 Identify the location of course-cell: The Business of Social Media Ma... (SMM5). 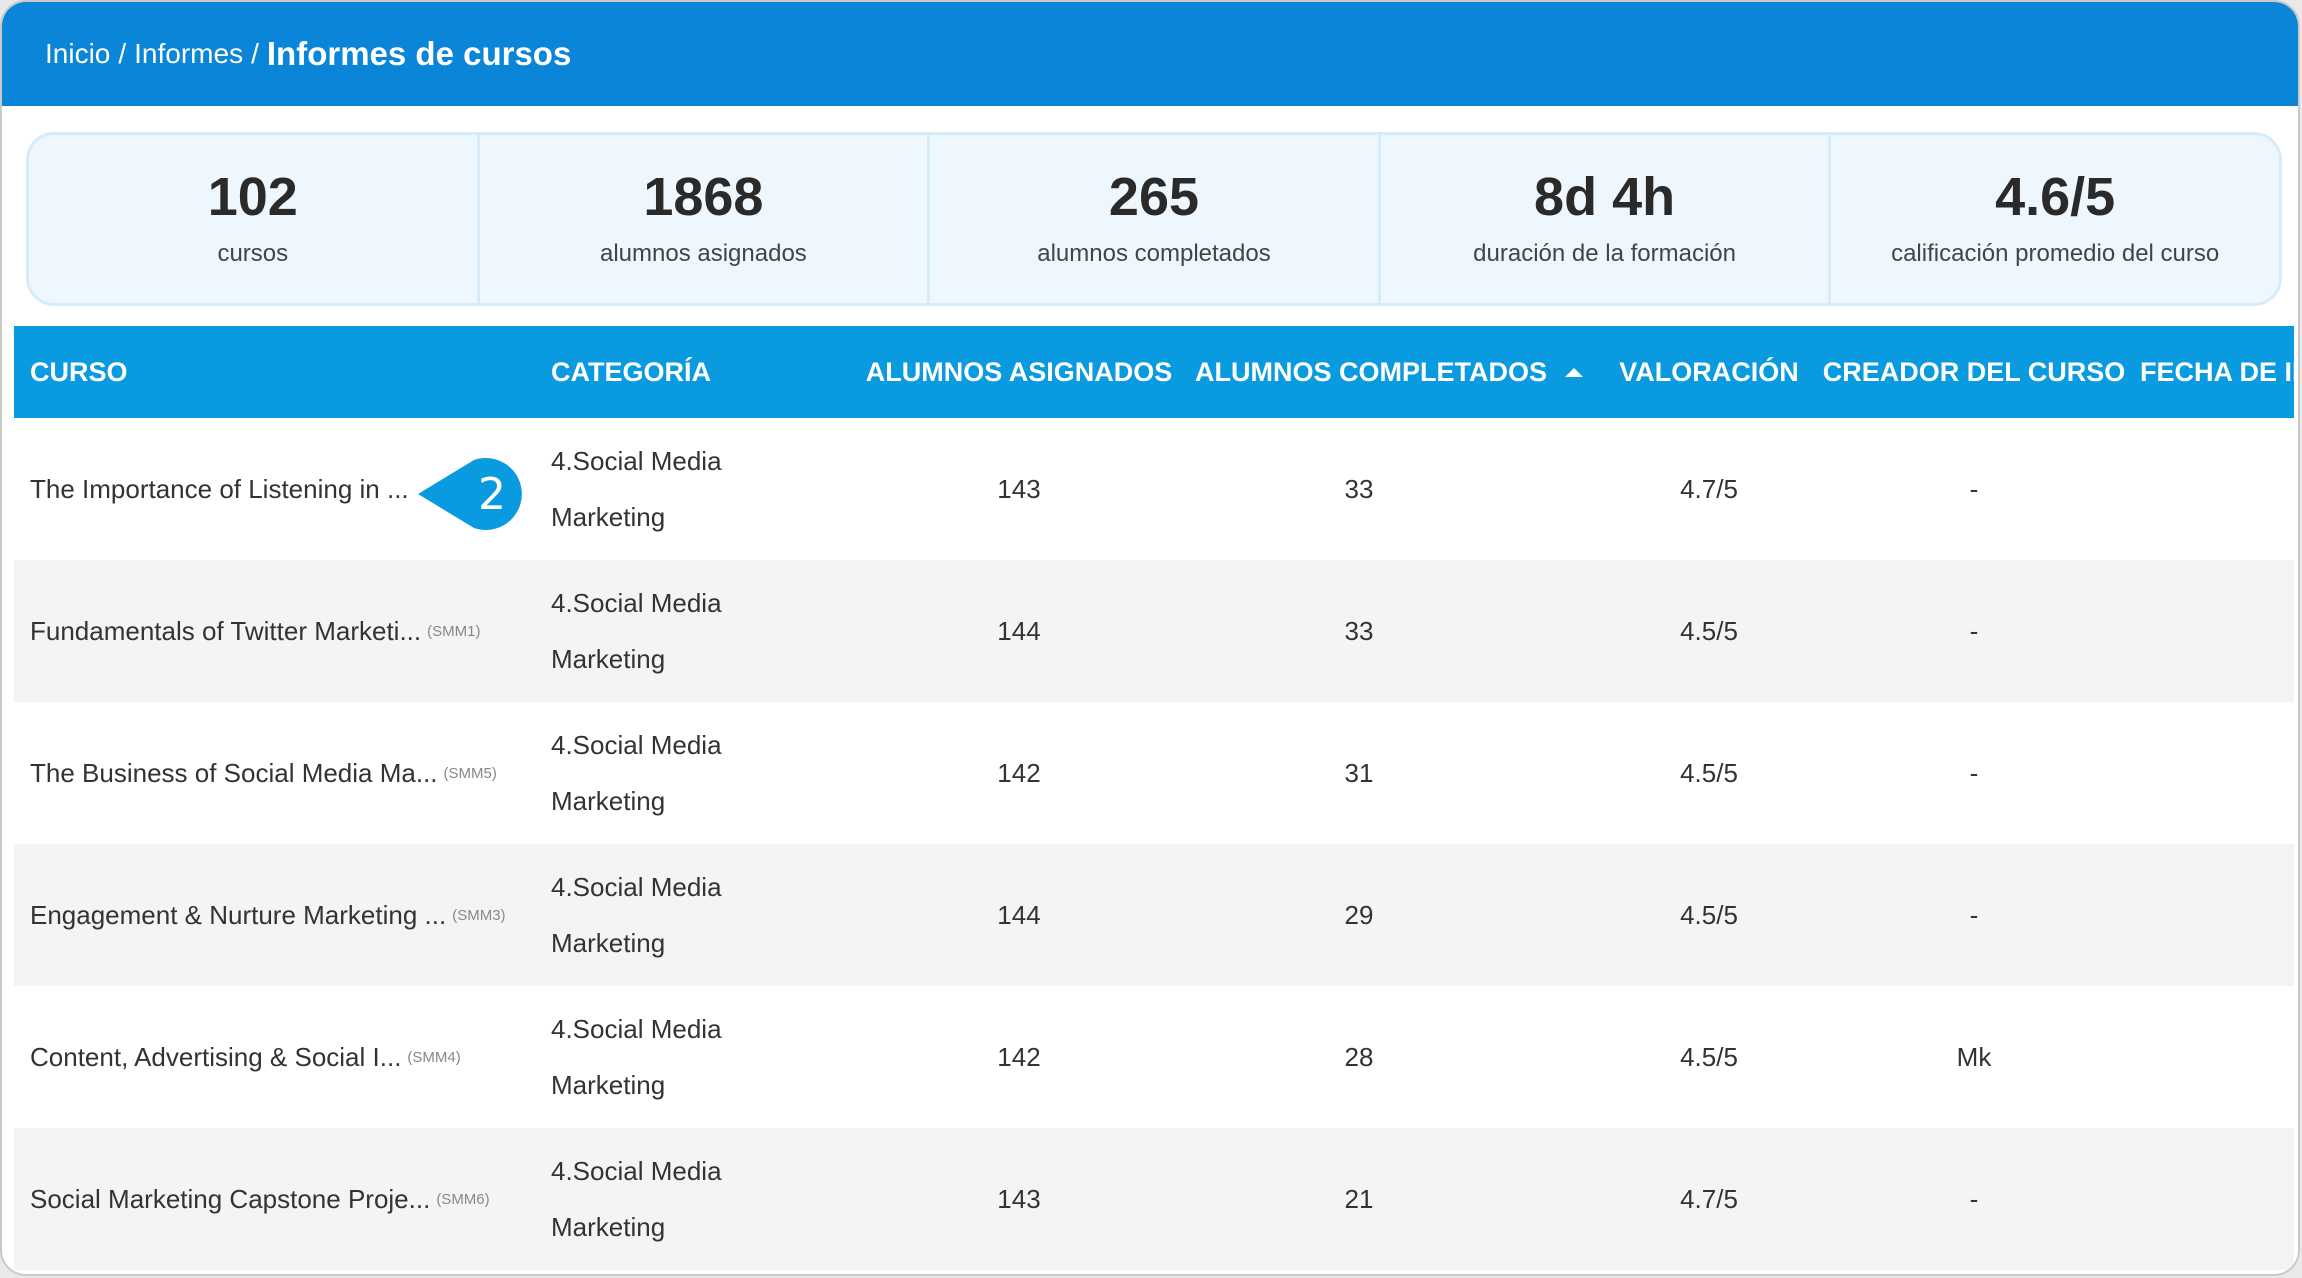
(285, 773).